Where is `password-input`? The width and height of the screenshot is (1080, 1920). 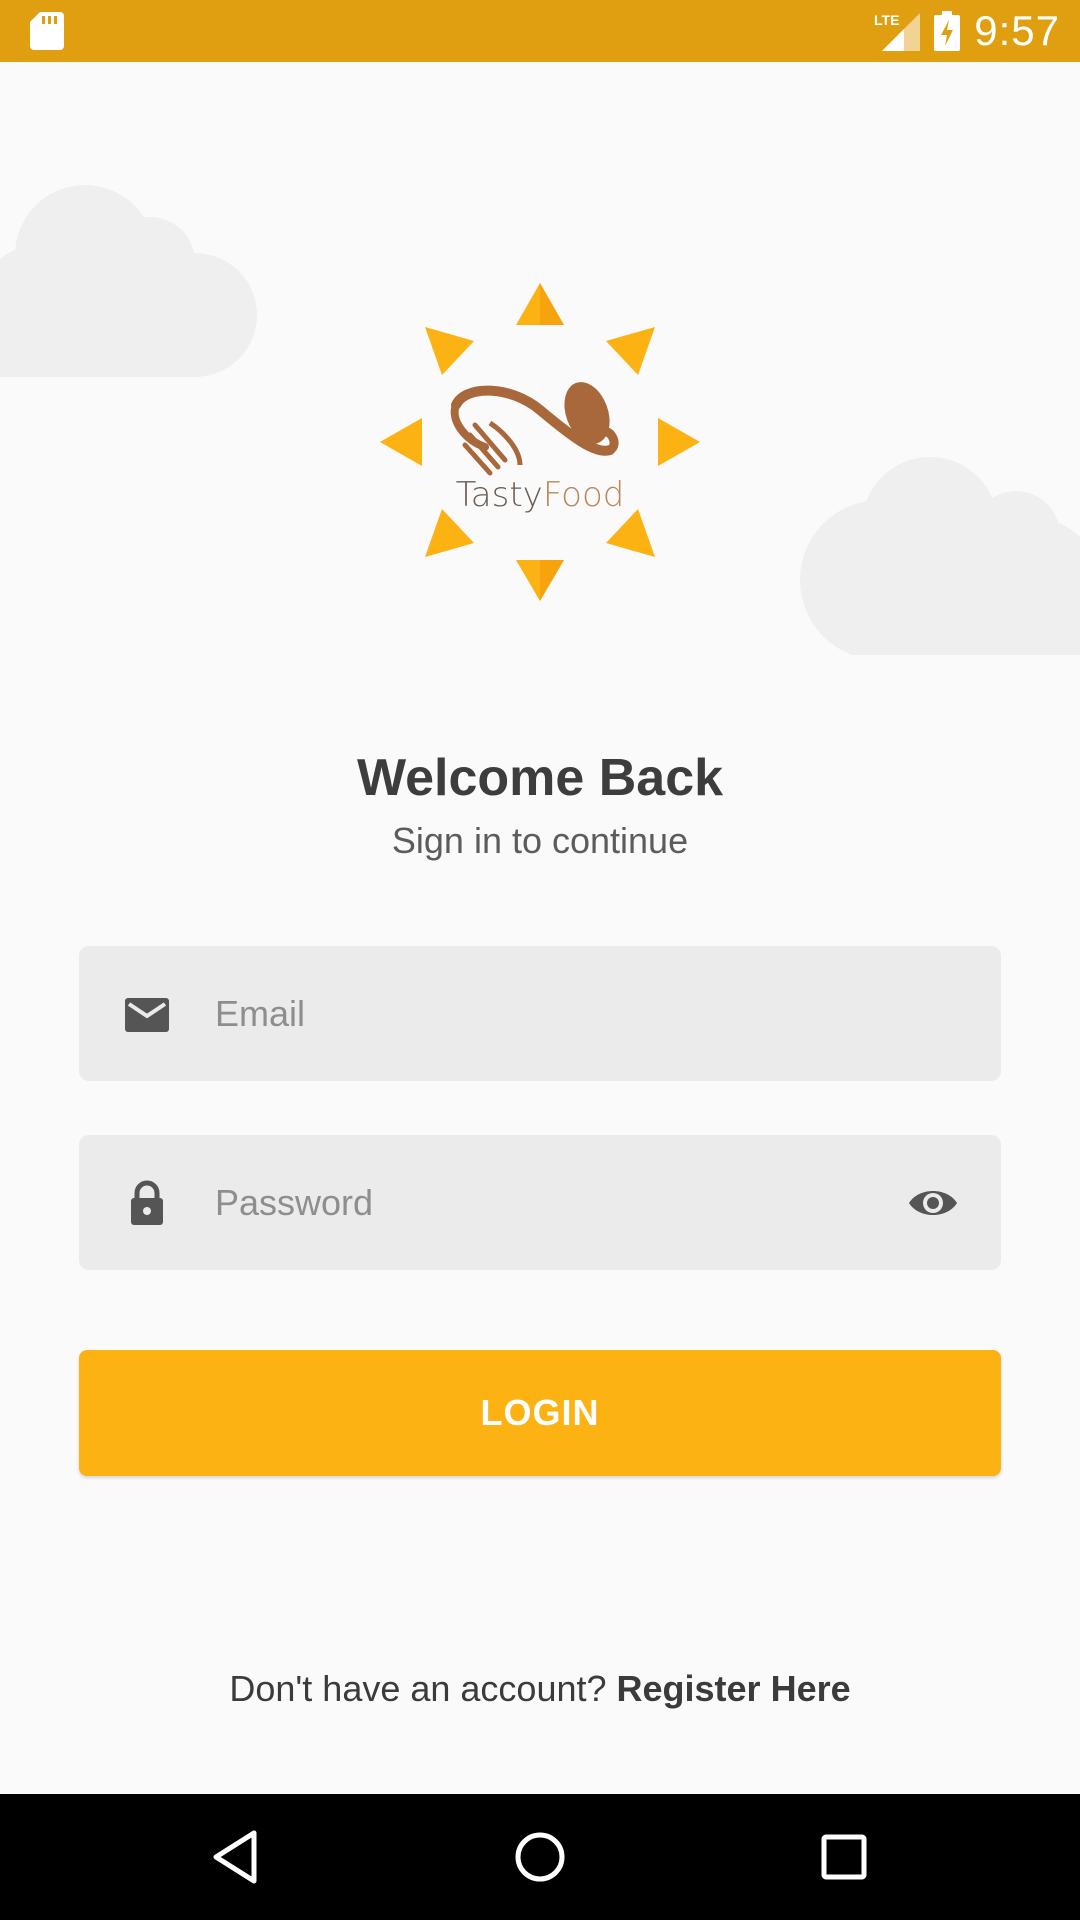 password-input is located at coordinates (555, 1202).